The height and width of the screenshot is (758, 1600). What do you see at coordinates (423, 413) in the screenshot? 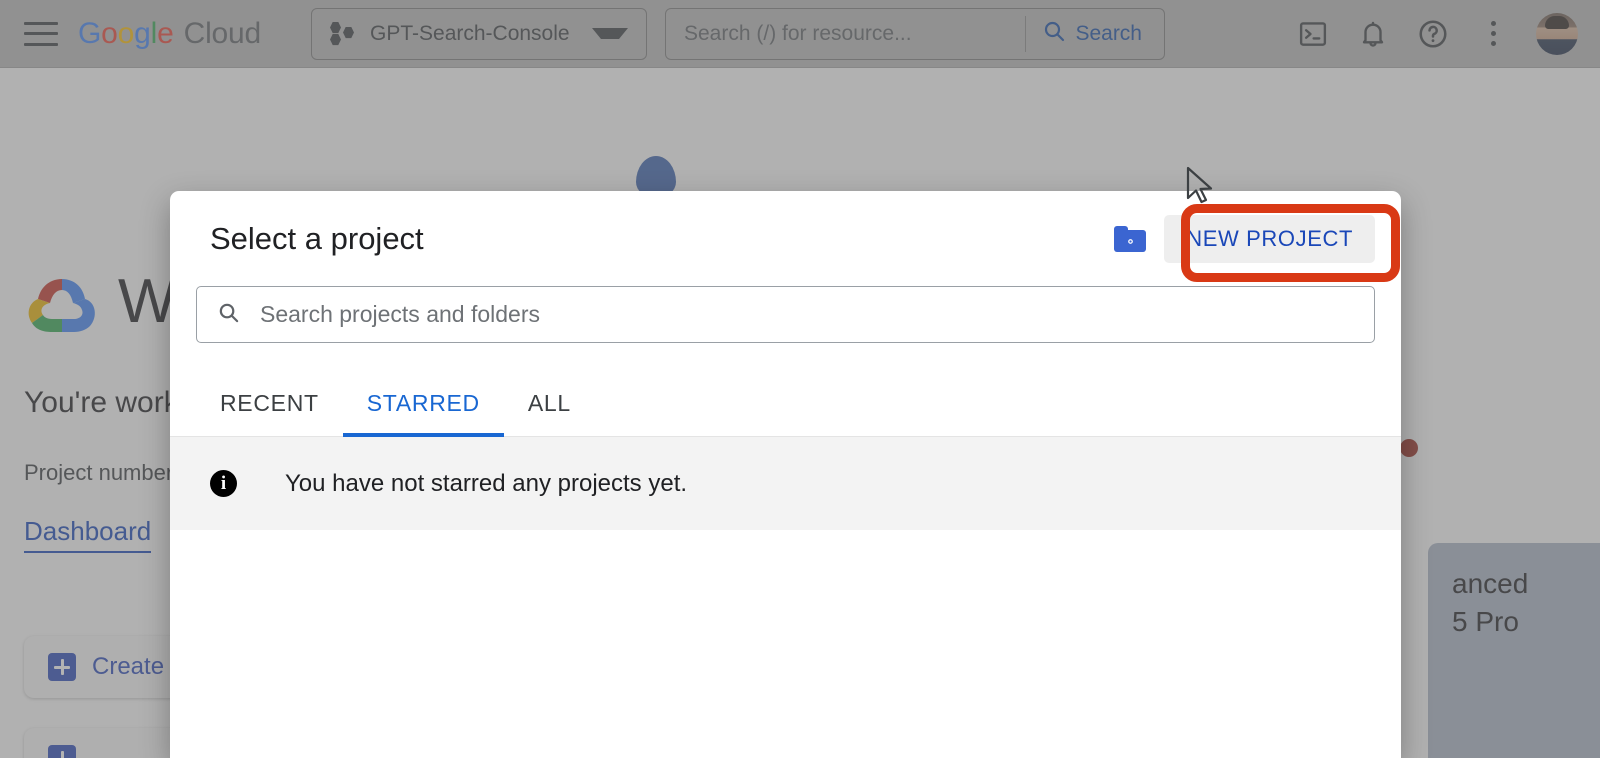
I see `tab-starred: STARRED` at bounding box center [423, 413].